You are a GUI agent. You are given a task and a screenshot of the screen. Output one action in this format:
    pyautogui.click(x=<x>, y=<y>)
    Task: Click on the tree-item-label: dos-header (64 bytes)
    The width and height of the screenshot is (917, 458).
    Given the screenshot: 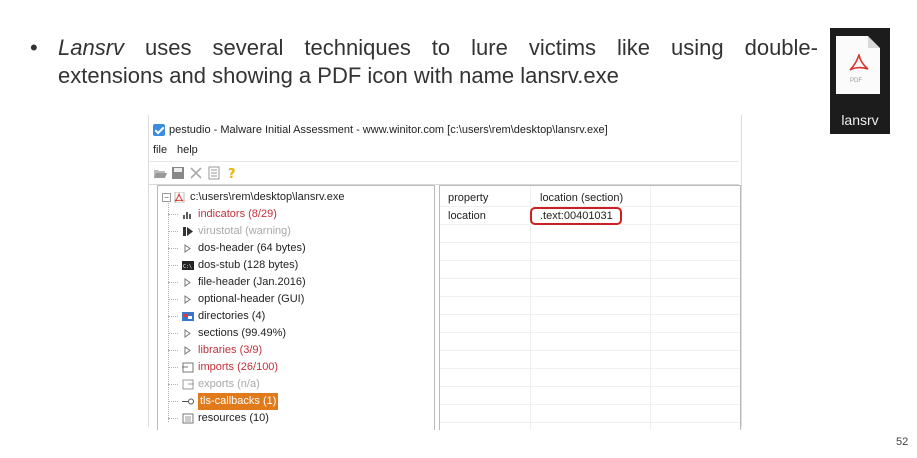 What is the action you would take?
    pyautogui.click(x=252, y=248)
    